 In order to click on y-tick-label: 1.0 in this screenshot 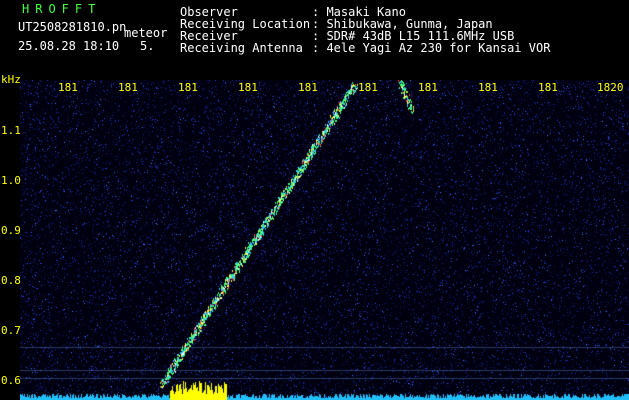, I will do `click(11, 180)`.